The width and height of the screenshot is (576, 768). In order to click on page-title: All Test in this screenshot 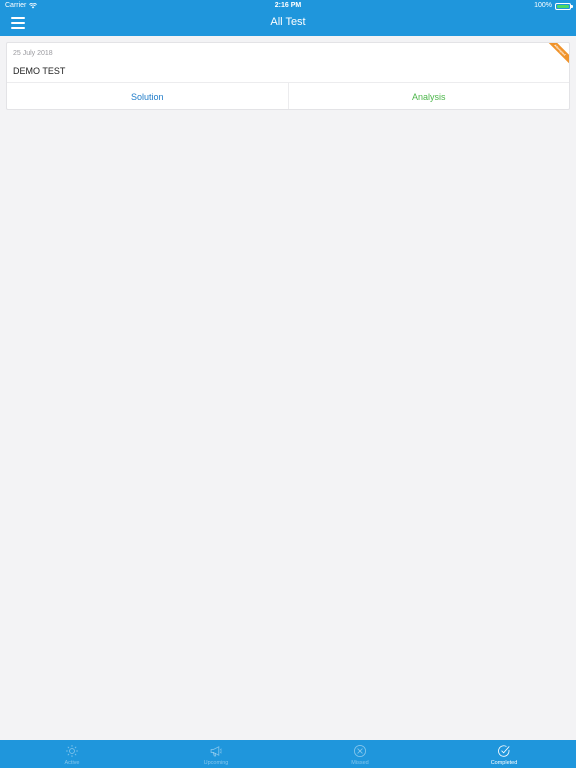, I will do `click(288, 22)`.